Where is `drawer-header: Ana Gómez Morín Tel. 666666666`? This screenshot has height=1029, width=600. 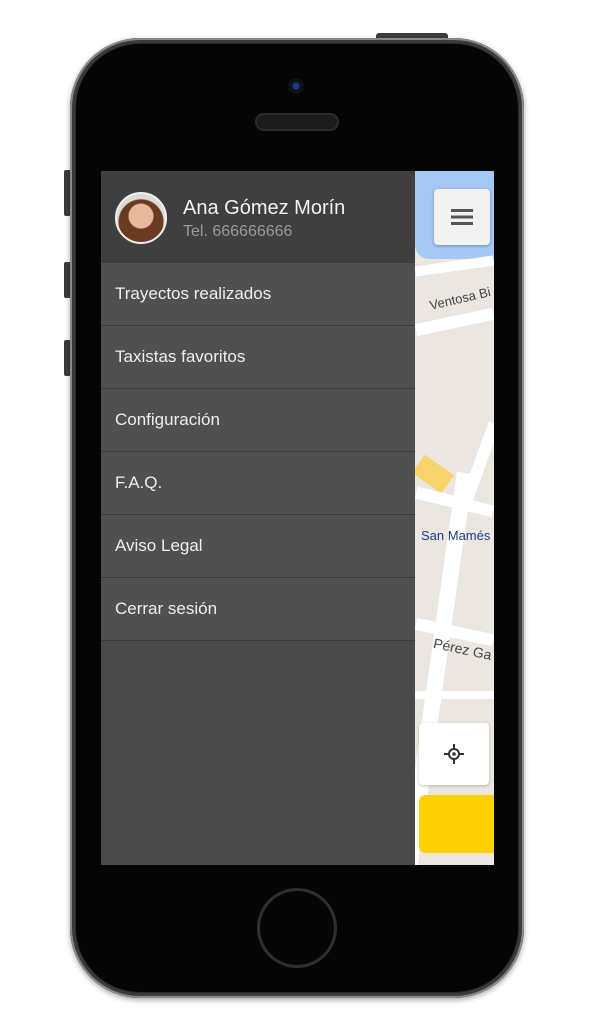
drawer-header: Ana Gómez Morín Tel. 666666666 is located at coordinates (258, 217).